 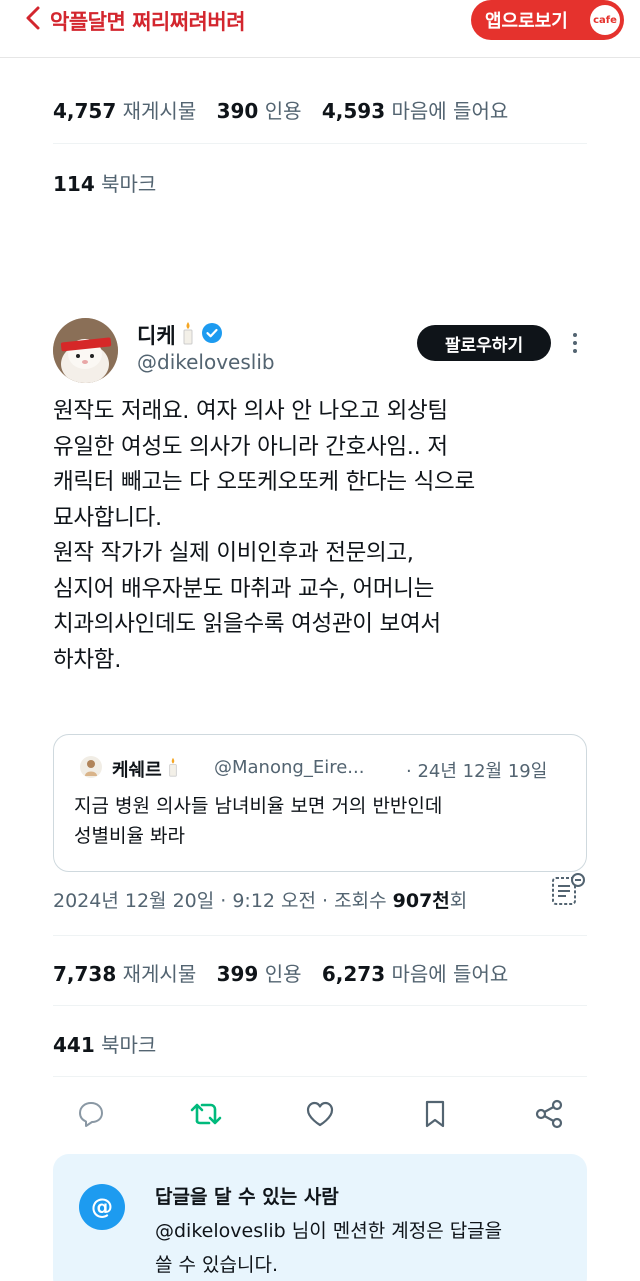 I want to click on tweet-text-line: 하차함., so click(x=87, y=659).